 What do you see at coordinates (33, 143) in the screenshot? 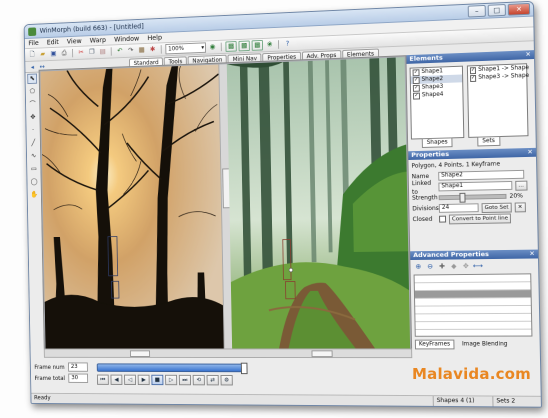
I see `line-tool-icon: ╱` at bounding box center [33, 143].